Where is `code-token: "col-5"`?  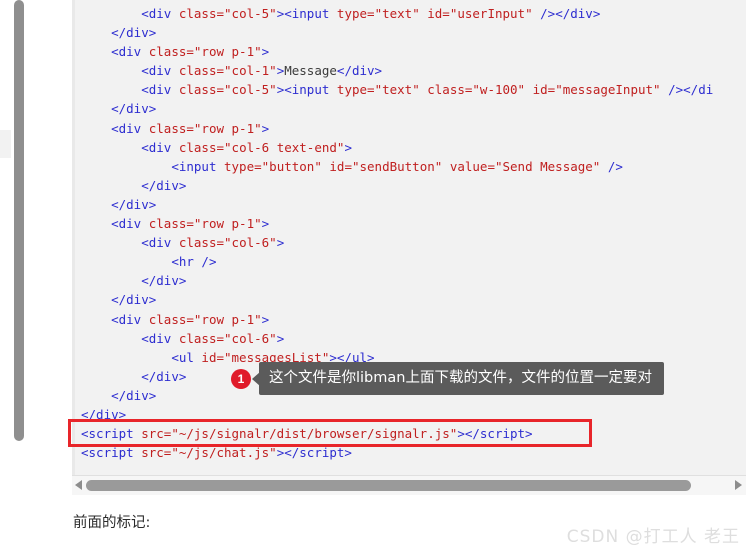 code-token: "col-5" is located at coordinates (250, 13).